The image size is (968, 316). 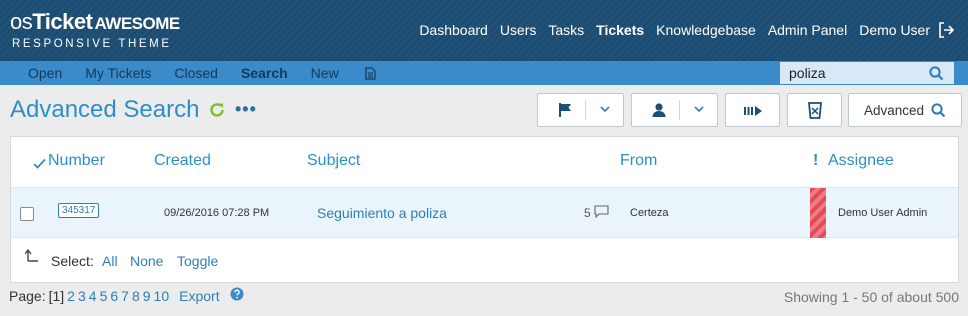 What do you see at coordinates (79, 210) in the screenshot?
I see `ticket-number: 345317` at bounding box center [79, 210].